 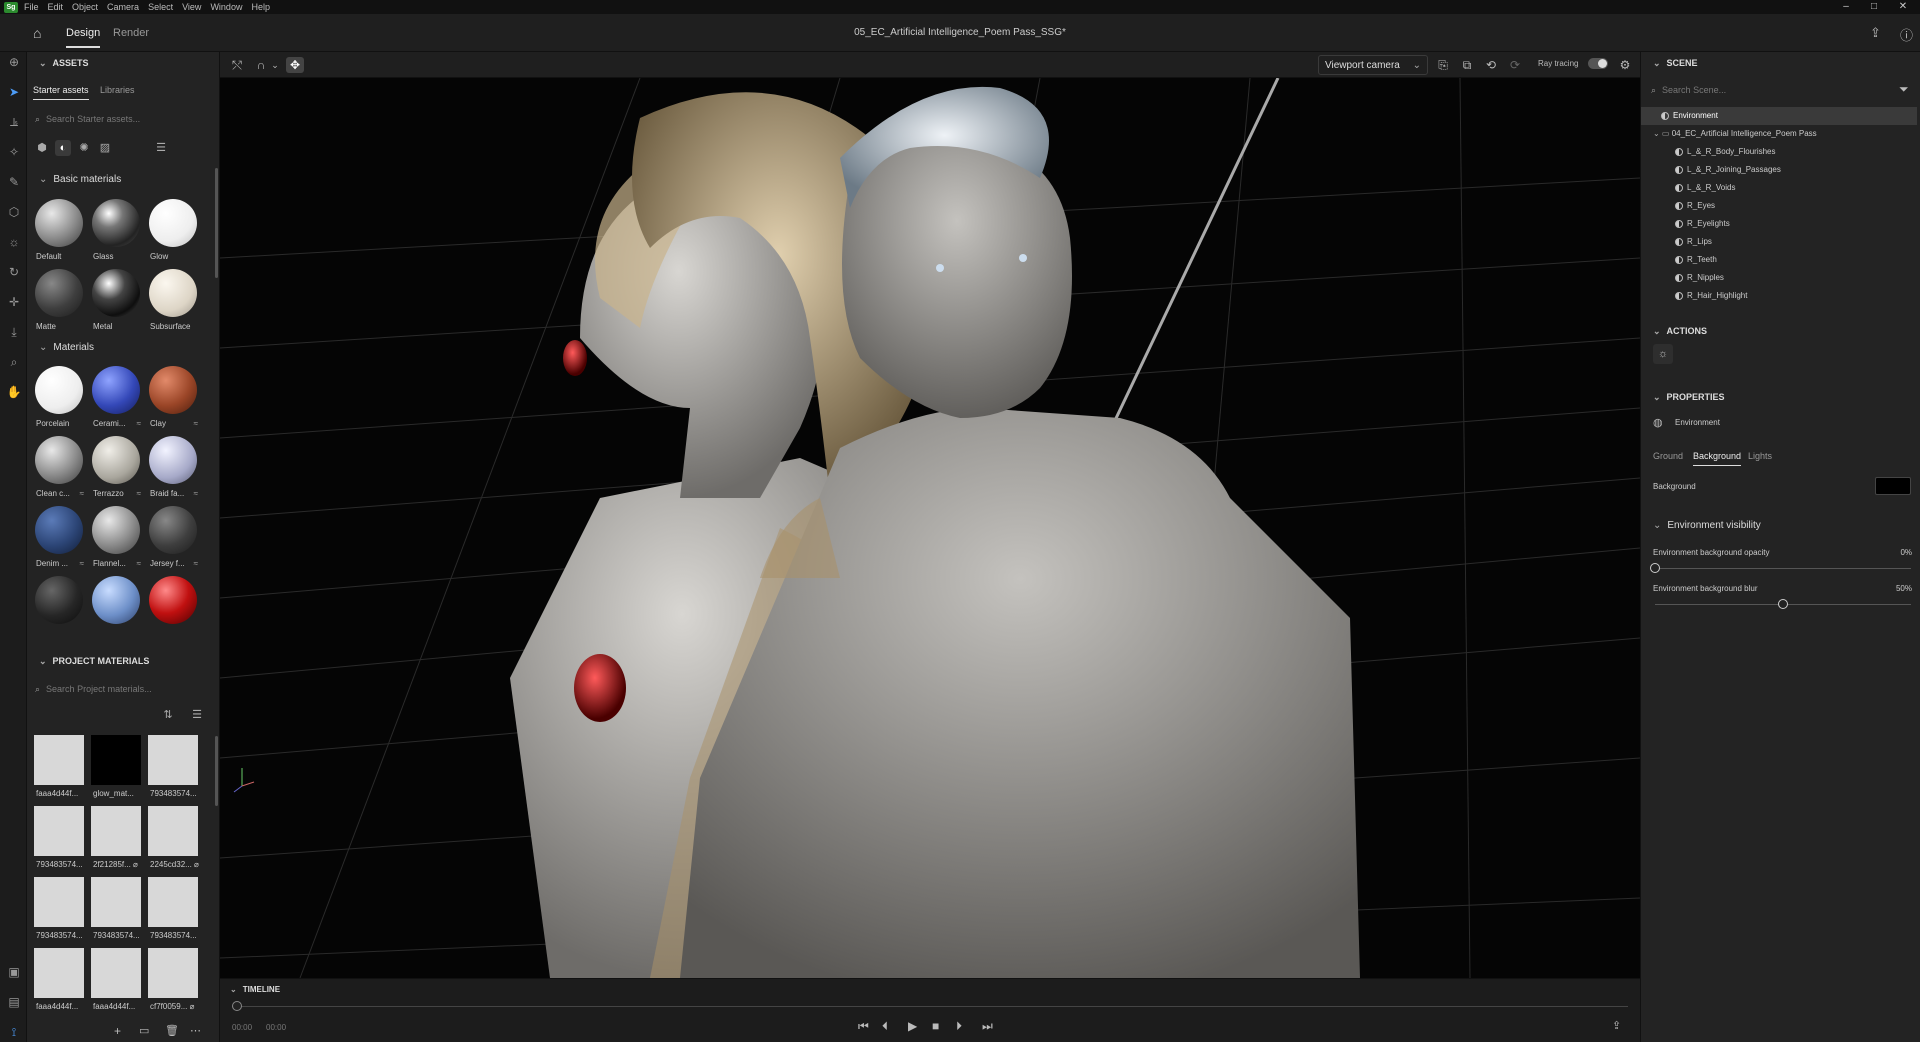 What do you see at coordinates (1675, 63) in the screenshot?
I see `scene-header: ⌄ SCENE` at bounding box center [1675, 63].